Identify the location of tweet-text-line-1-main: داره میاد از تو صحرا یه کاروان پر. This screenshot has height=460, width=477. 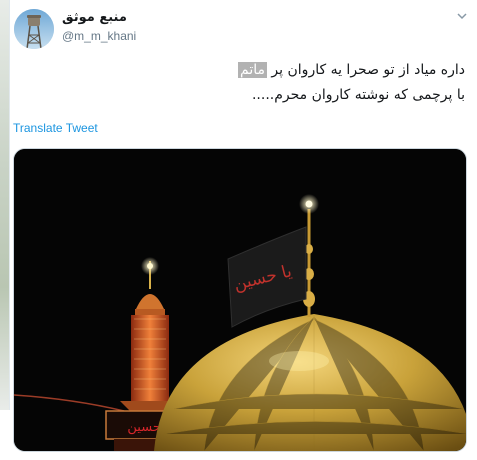
(365, 70).